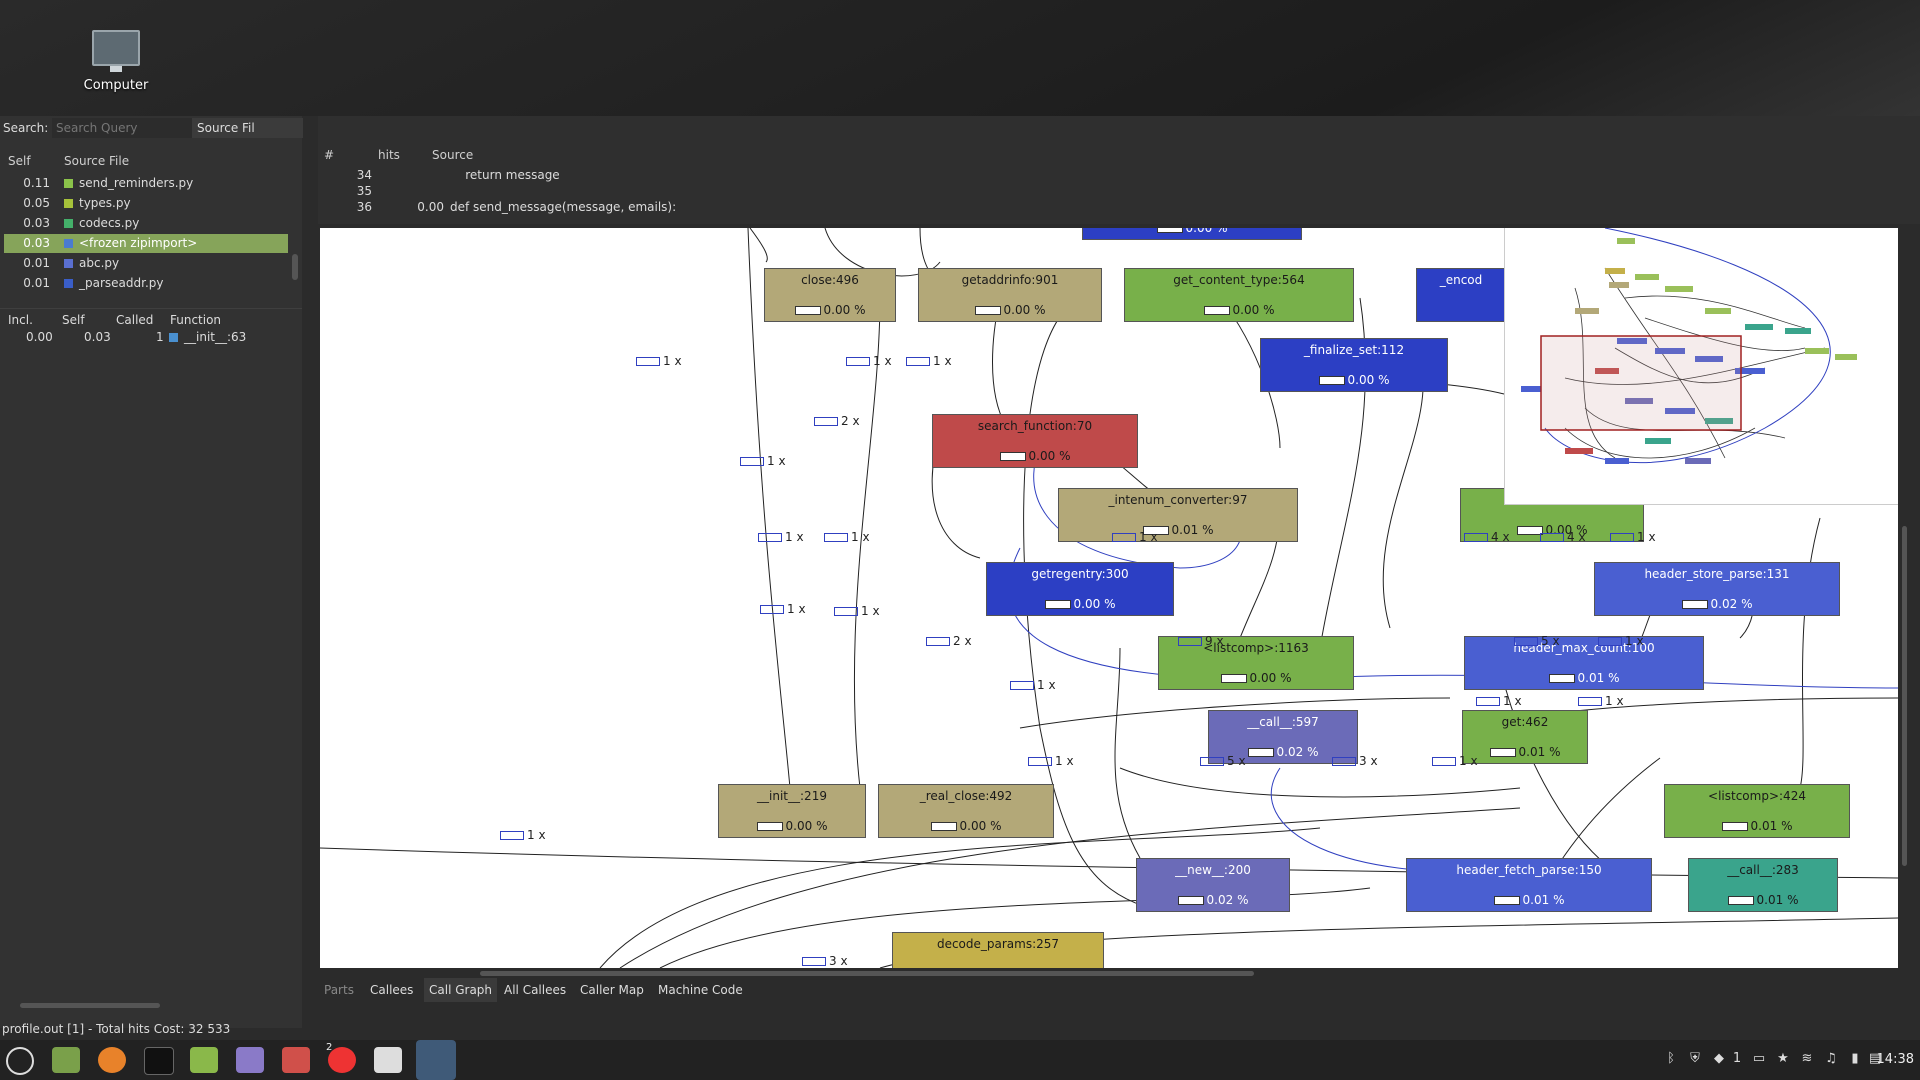  Describe the element at coordinates (1487, 537) in the screenshot. I see `edge-call-count: 4 x` at that location.